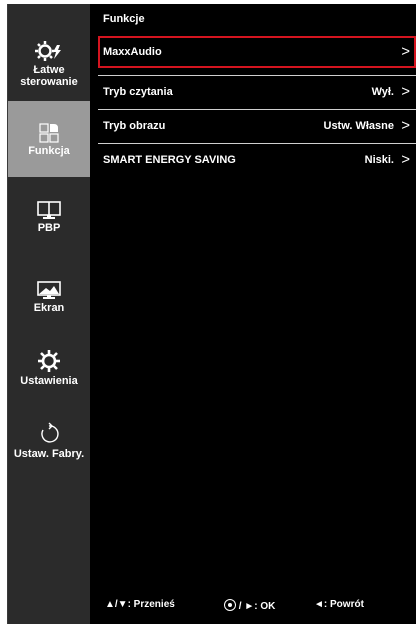 This screenshot has width=417, height=627. I want to click on menu-item-smart-energy-saving: SMART ENERGY SAVING Niski. >, so click(257, 160).